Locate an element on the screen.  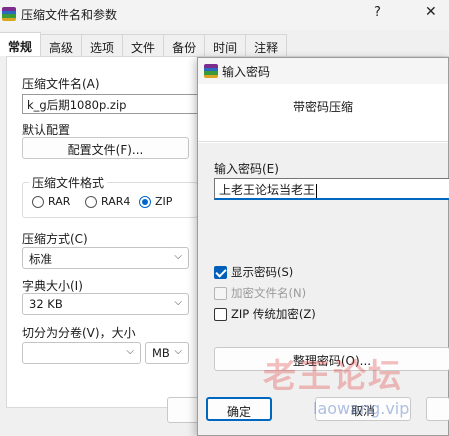
split-size-select: ⌵ is located at coordinates (81, 353).